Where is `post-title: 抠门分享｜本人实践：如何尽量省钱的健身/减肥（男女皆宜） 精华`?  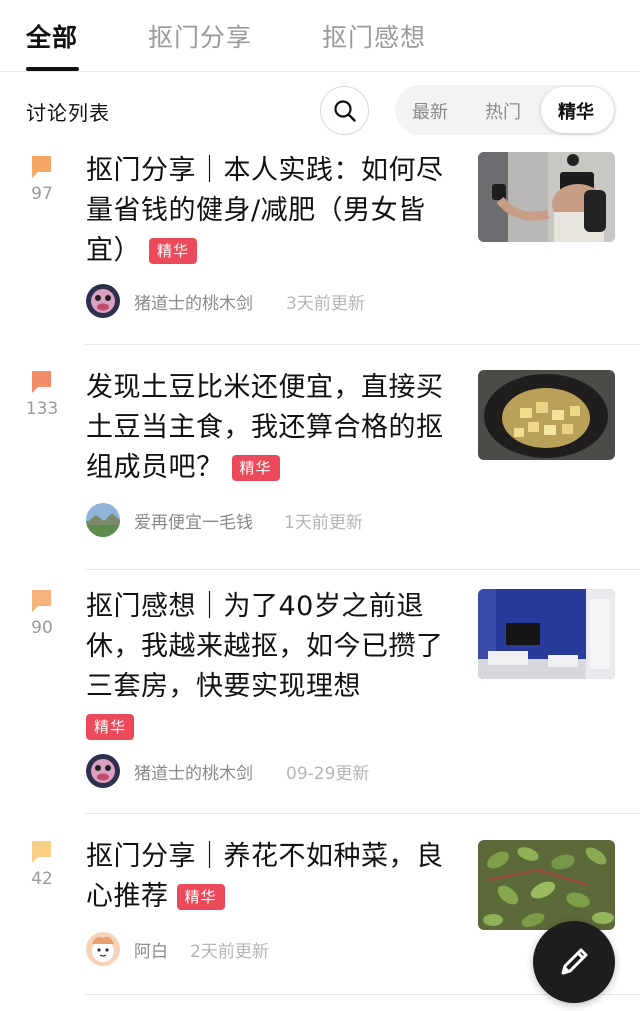 post-title: 抠门分享｜本人实践：如何尽量省钱的健身/减肥（男女皆宜） 精华 is located at coordinates (274, 211).